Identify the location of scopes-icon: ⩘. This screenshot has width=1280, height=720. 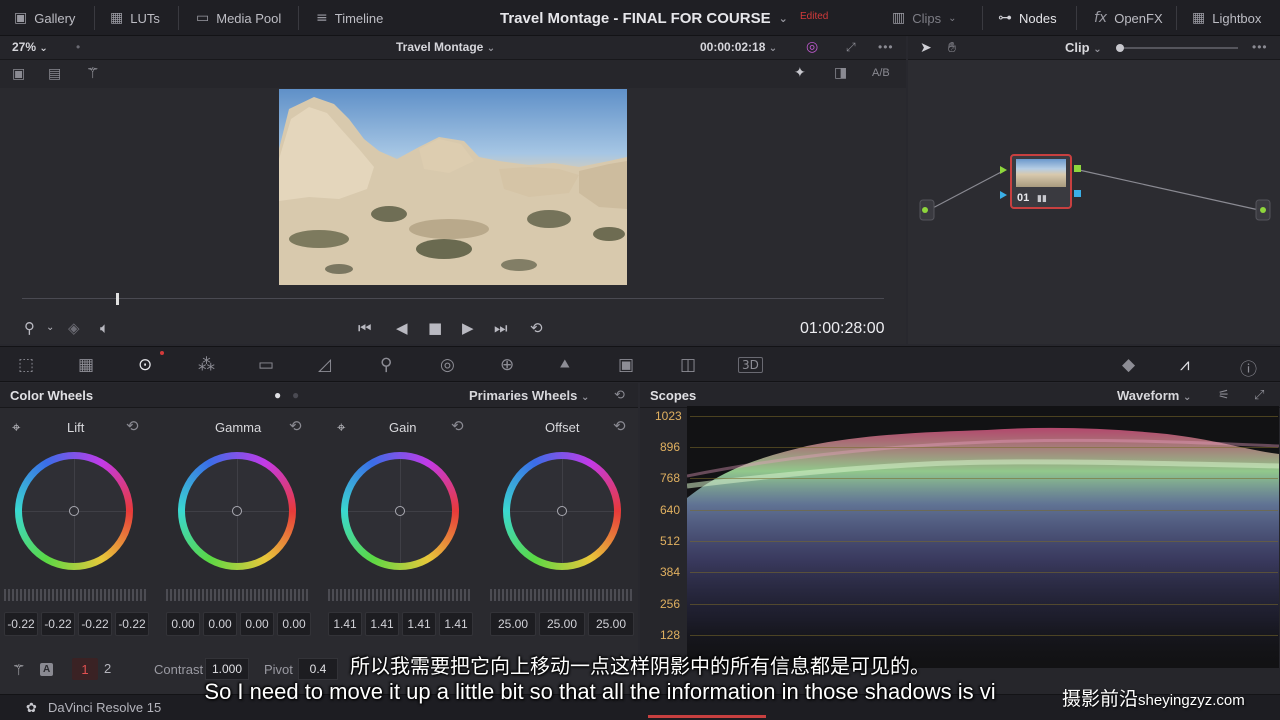
(1185, 365).